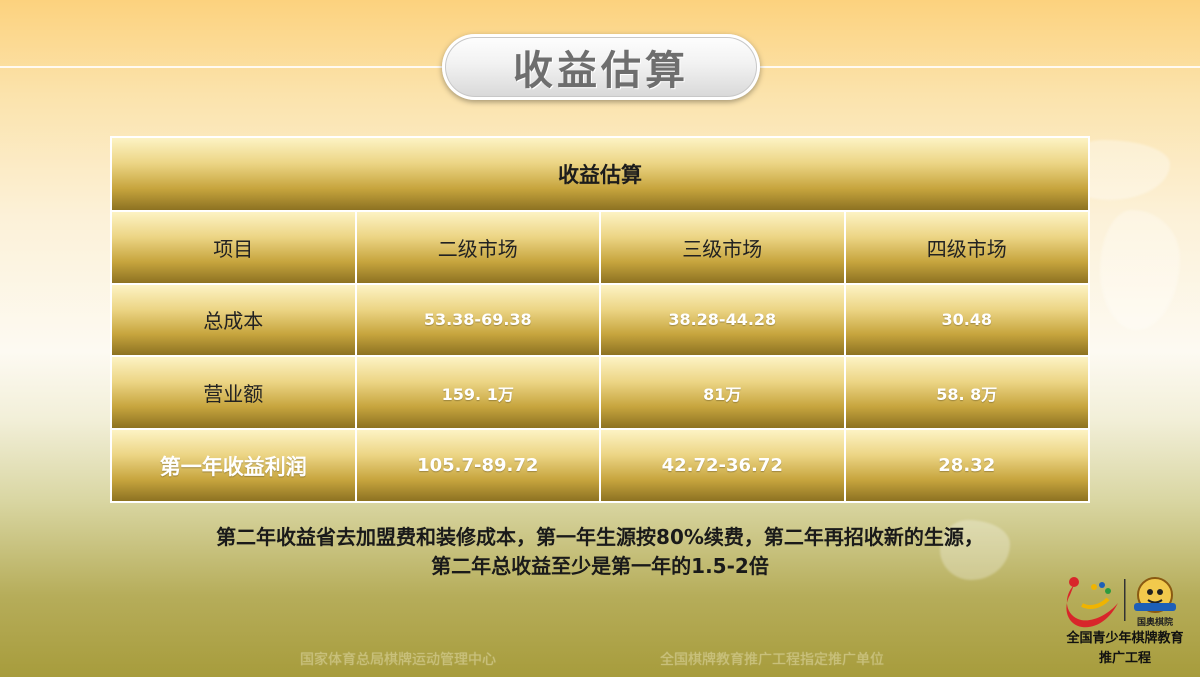 This screenshot has width=1200, height=677. What do you see at coordinates (600, 537) in the screenshot?
I see `note-line-1: 第二年收益省去加盟费和装修成本，第一年生源按80%续费，第二年再招收新的生源，` at bounding box center [600, 537].